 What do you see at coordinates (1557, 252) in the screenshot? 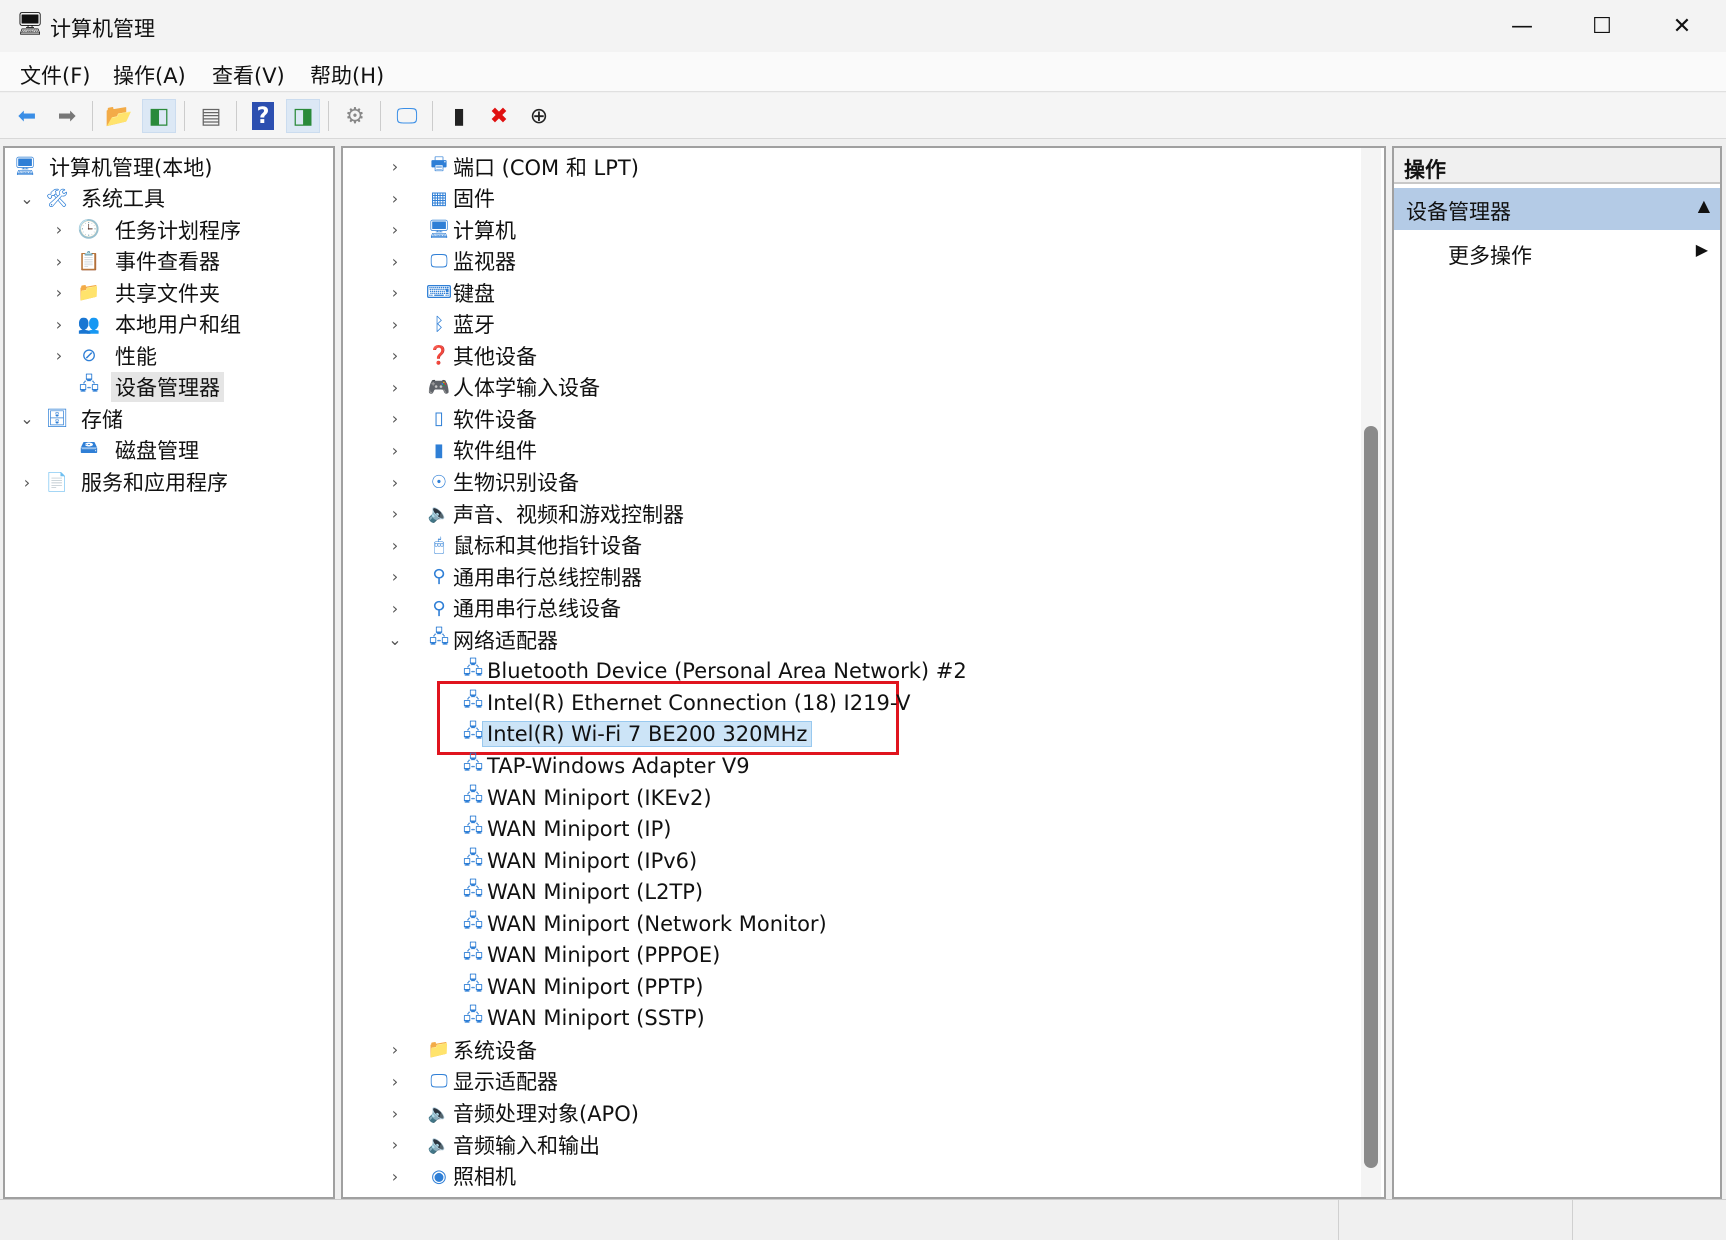
I see `more-actions-item: 更多操作 ▶` at bounding box center [1557, 252].